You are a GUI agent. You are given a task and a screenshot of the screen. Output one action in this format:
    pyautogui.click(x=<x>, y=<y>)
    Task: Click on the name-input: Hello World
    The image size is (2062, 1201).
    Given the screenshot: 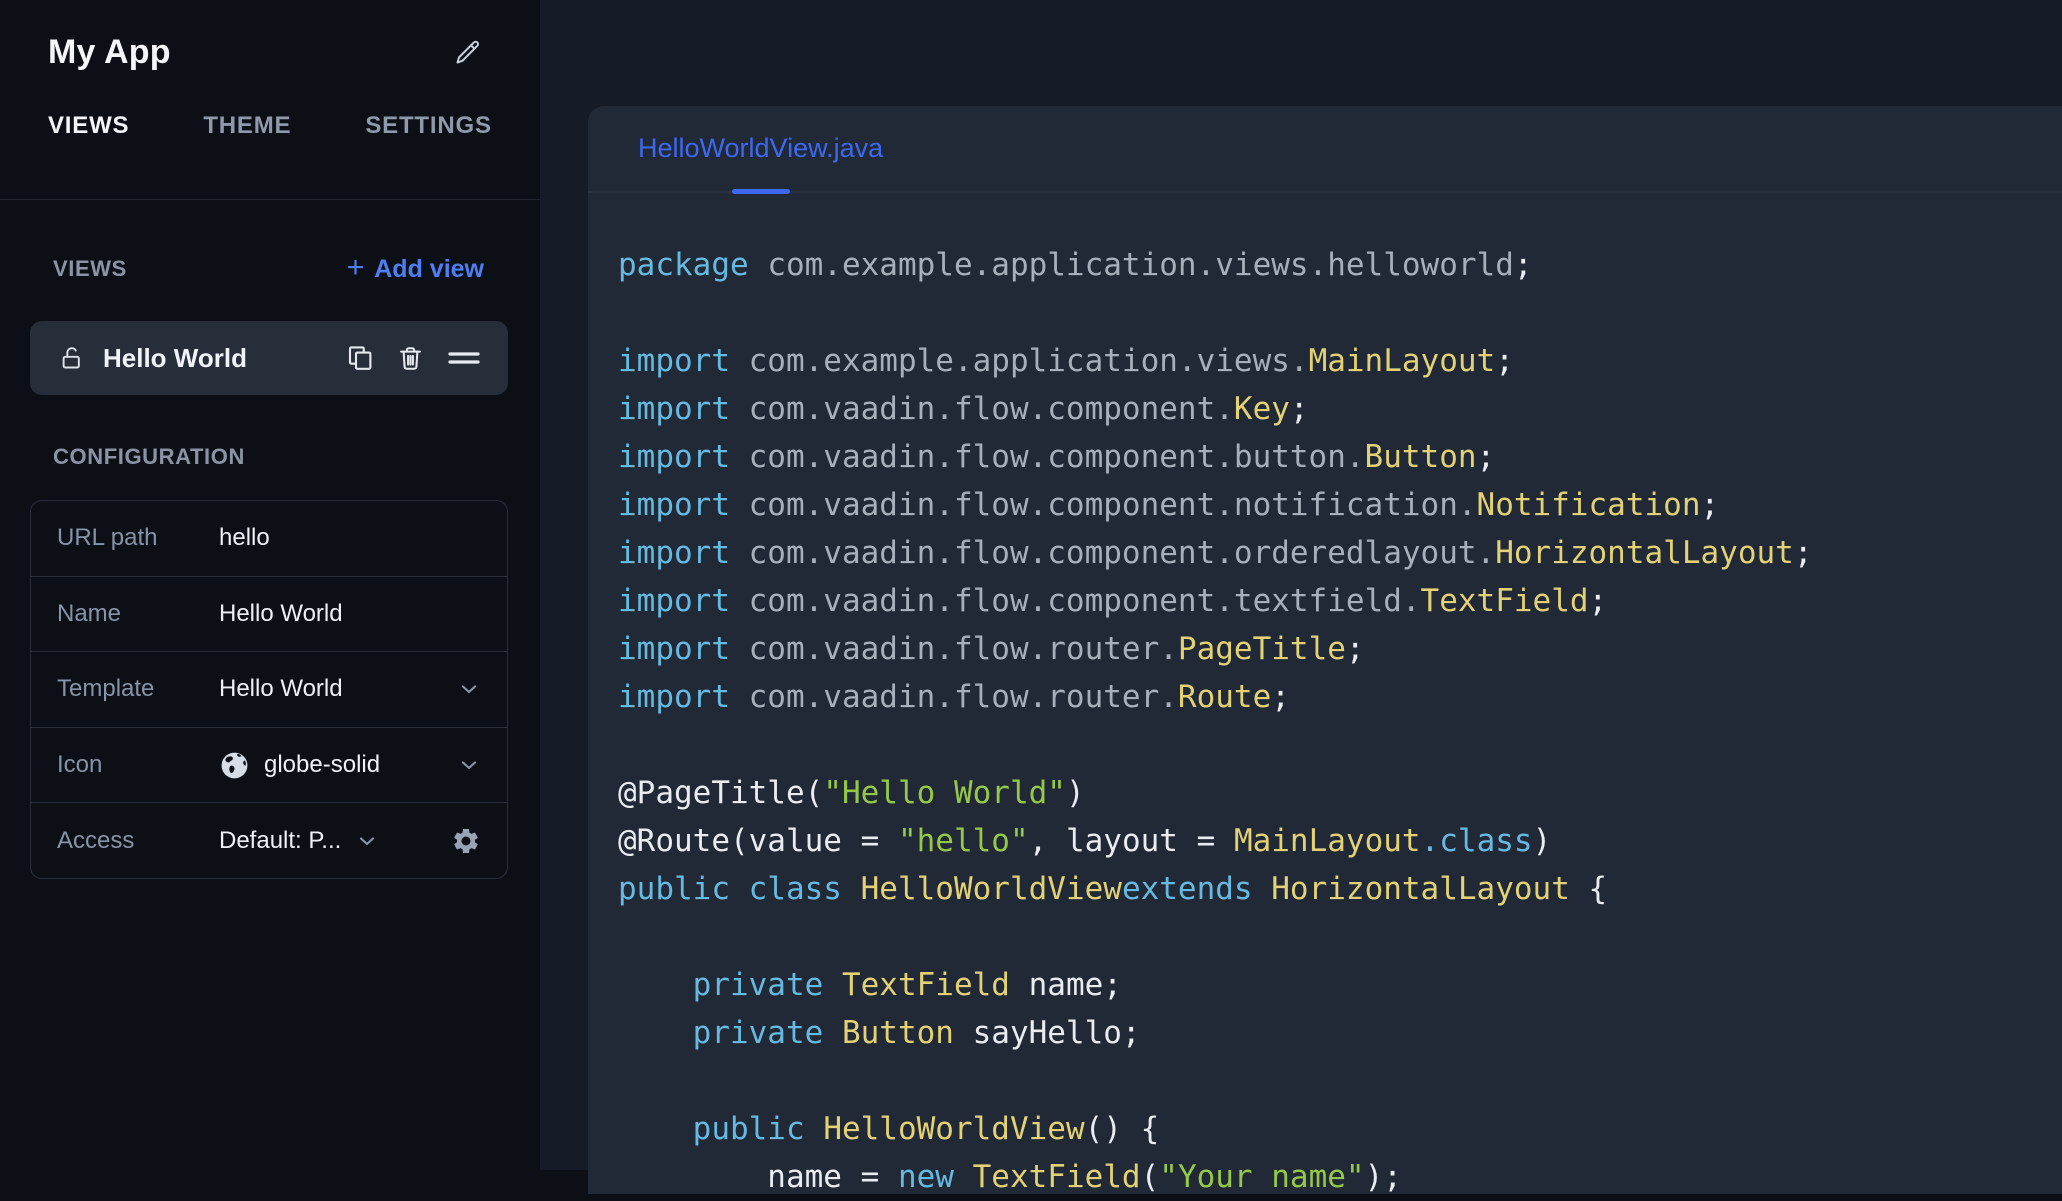 What is the action you would take?
    pyautogui.click(x=350, y=614)
    